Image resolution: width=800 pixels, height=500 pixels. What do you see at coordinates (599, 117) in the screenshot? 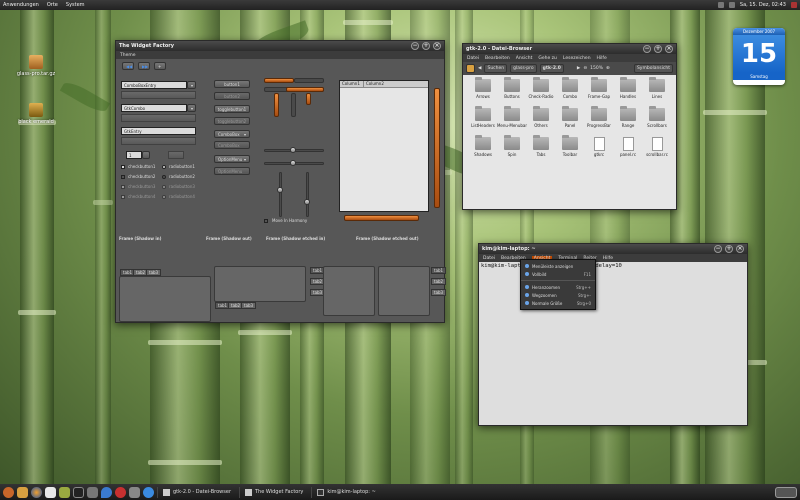
I see `file-item: ProgressBar` at bounding box center [599, 117].